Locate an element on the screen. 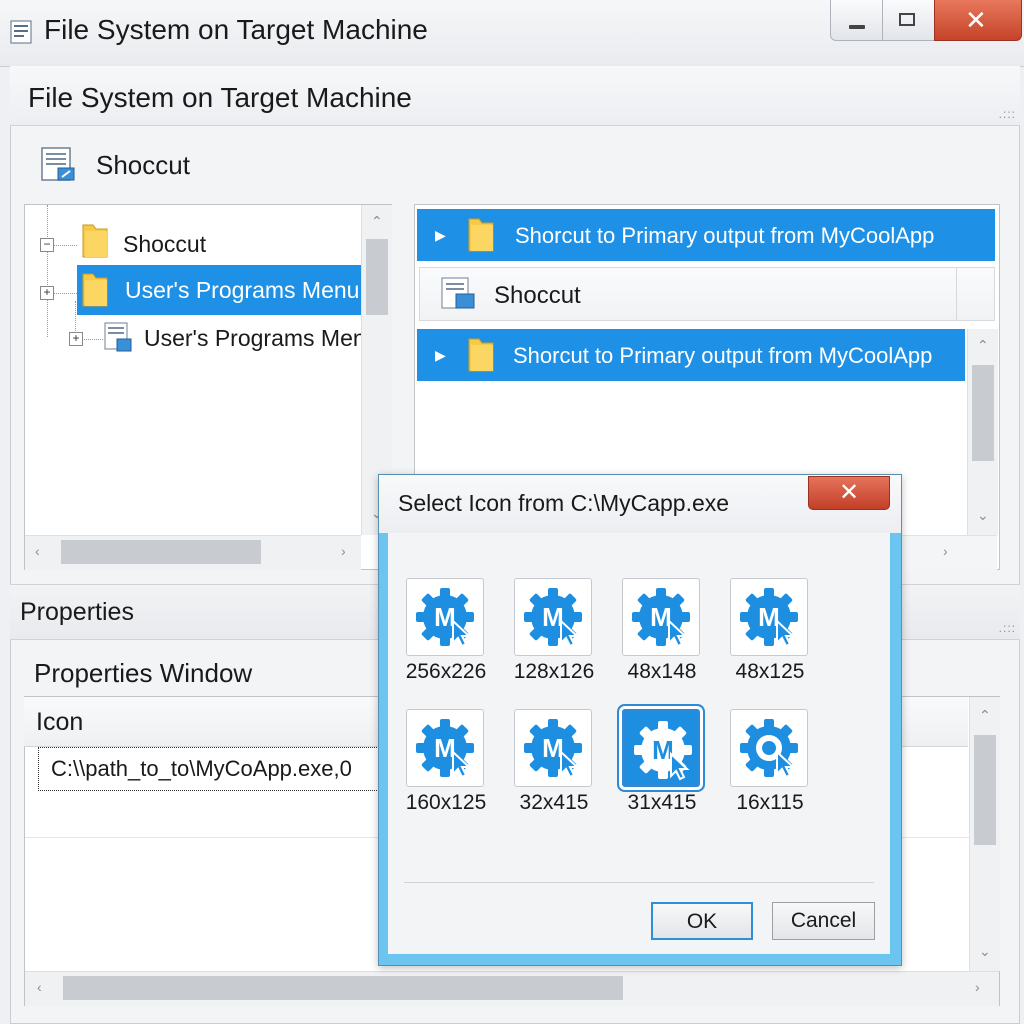 The image size is (1024, 1024). app-gear-icon is located at coordinates (769, 749).